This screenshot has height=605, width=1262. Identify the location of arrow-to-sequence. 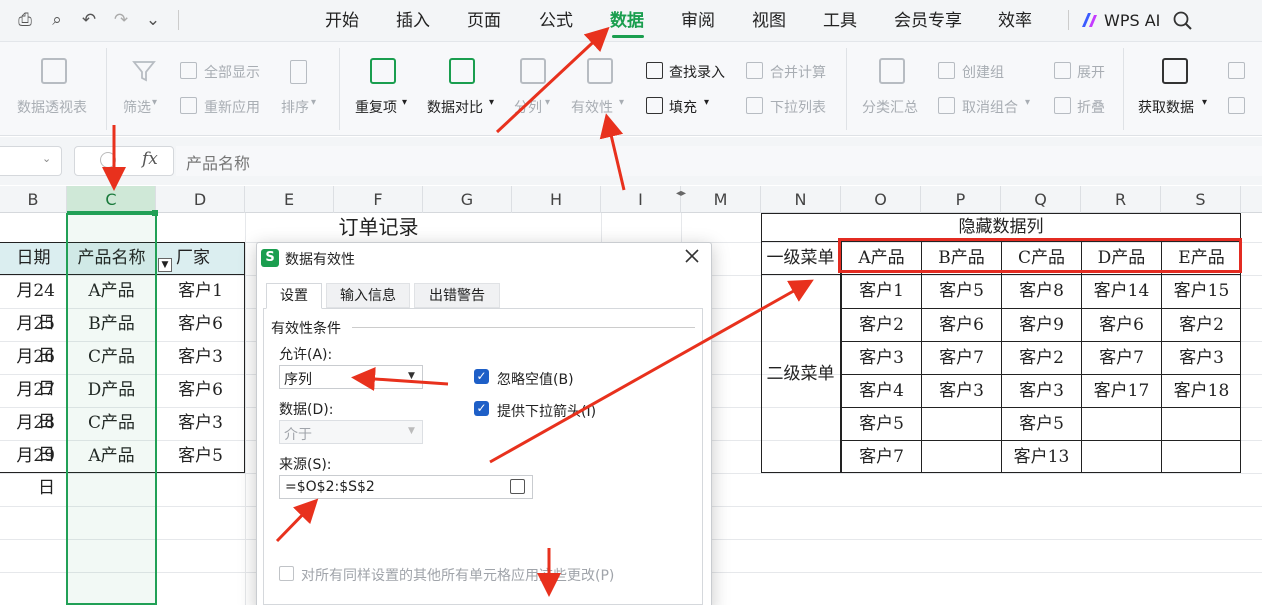
(400, 379).